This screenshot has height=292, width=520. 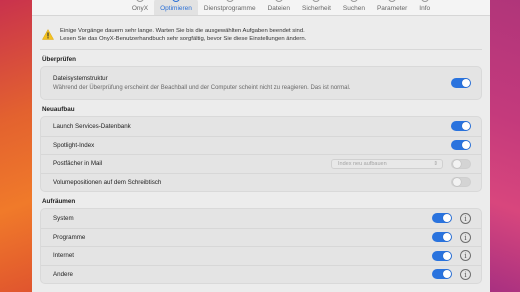 I want to click on row-label: Launch Services-Datenbank, so click(x=92, y=126).